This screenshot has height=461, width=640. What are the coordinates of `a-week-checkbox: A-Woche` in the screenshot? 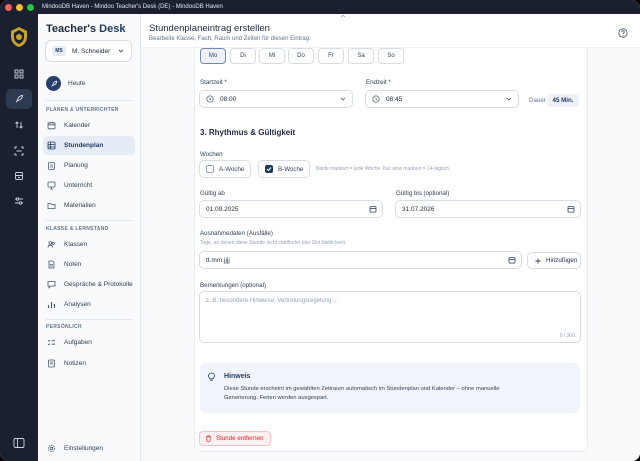 It's located at (225, 169).